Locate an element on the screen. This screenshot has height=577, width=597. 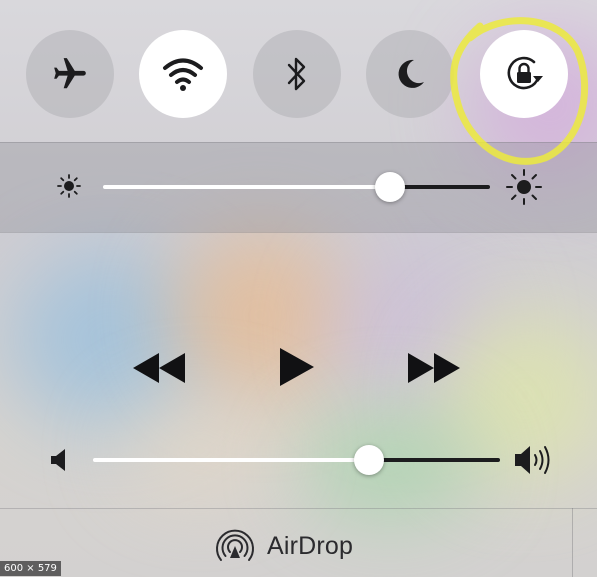
volume-track-filled is located at coordinates (231, 460).